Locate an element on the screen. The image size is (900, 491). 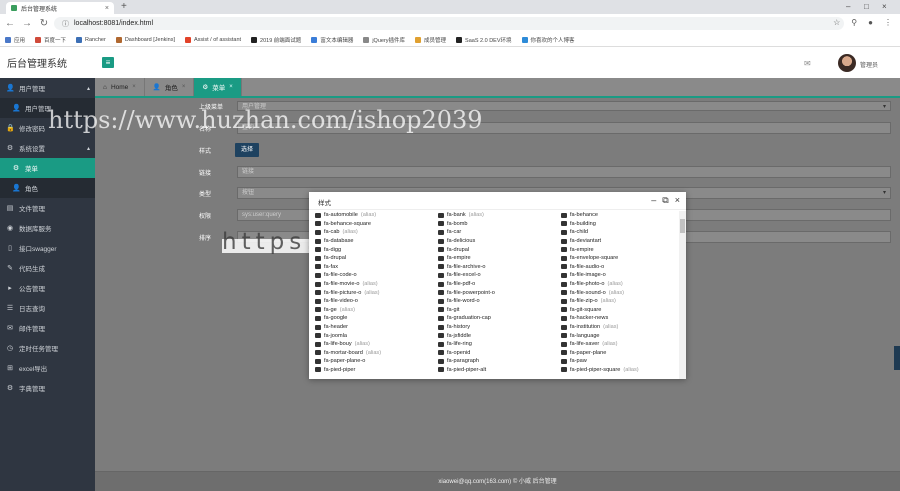
icon-option: fa-paper-plane is located at coordinates (619, 353).